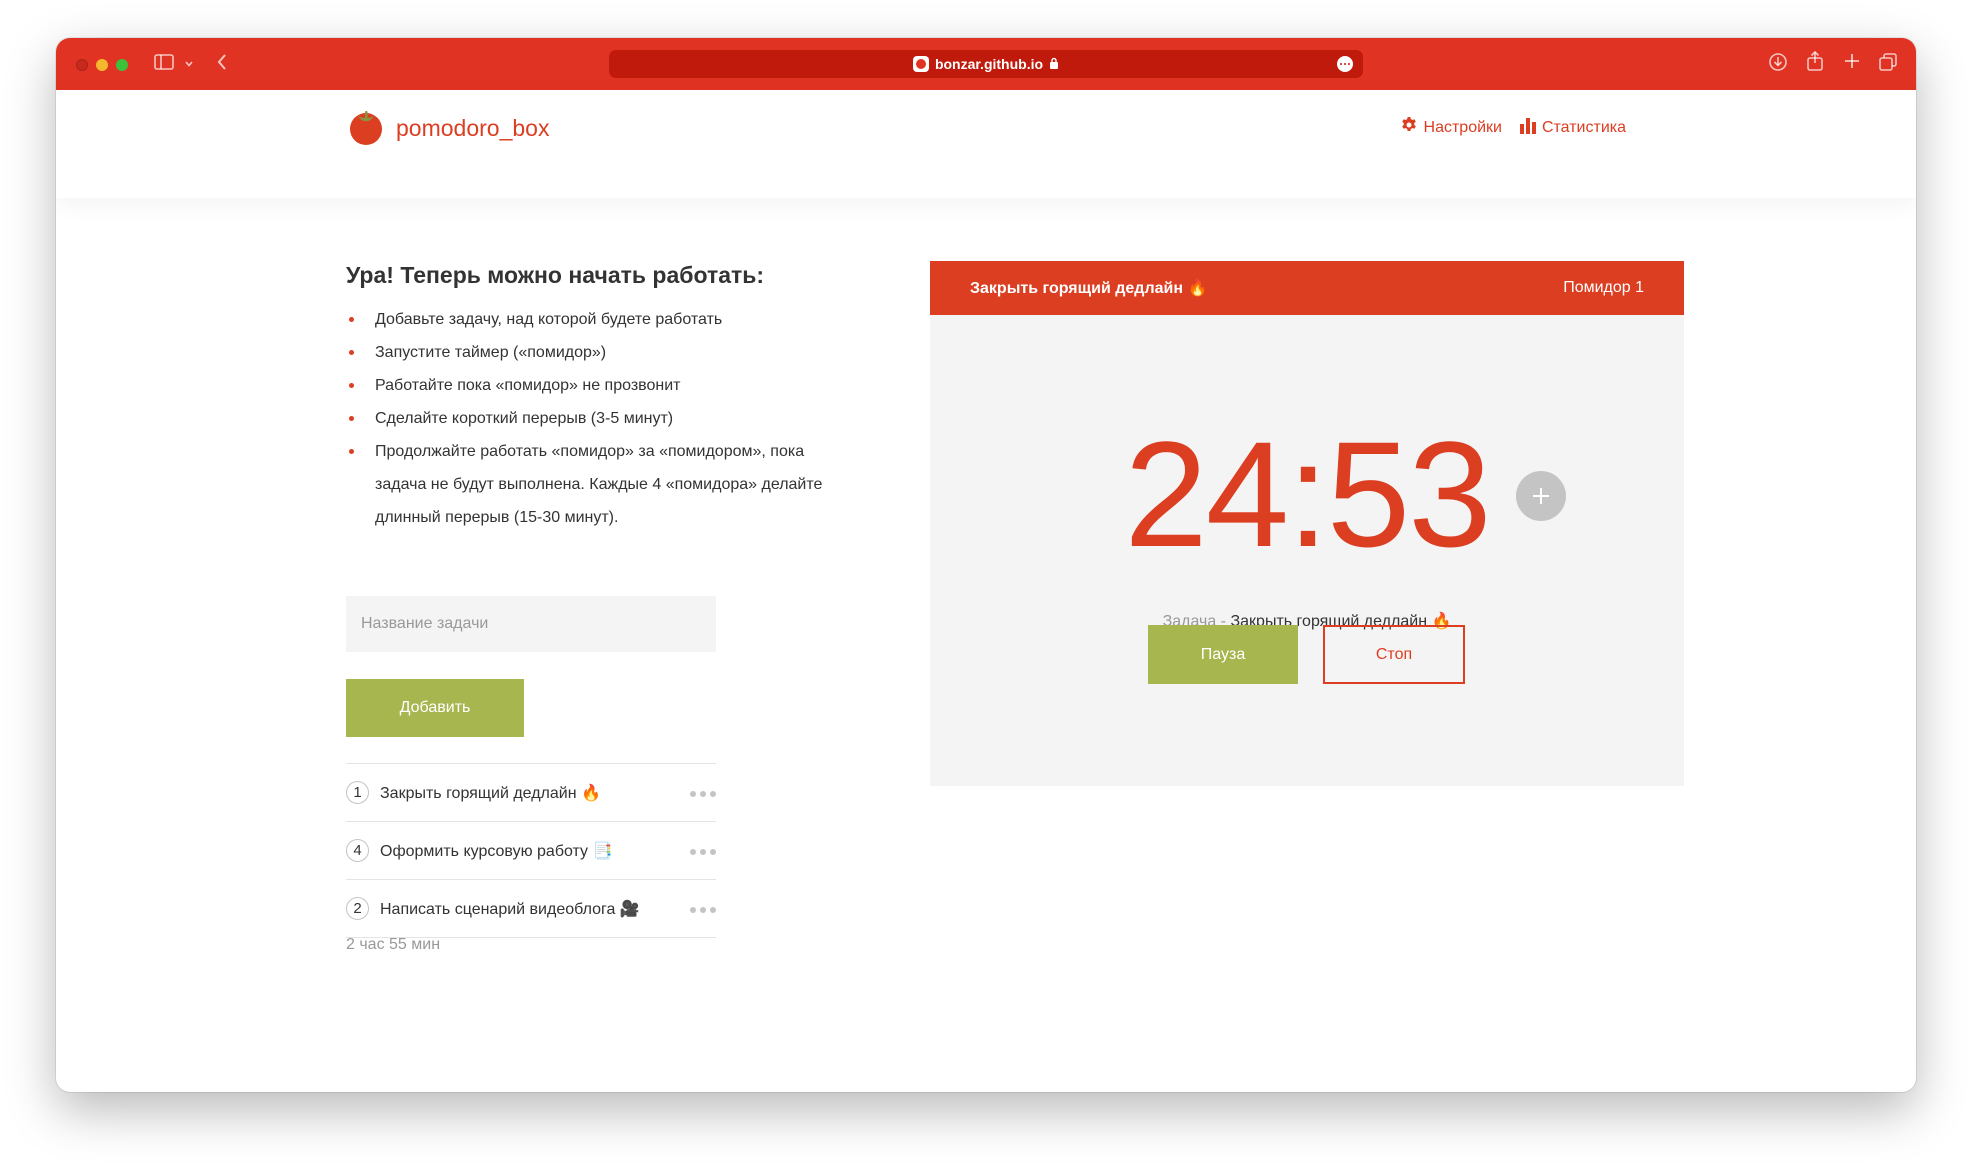 This screenshot has height=1167, width=1972. Describe the element at coordinates (490, 793) in the screenshot. I see `task-name: Закрыть горящий дедлайн 🔥` at that location.